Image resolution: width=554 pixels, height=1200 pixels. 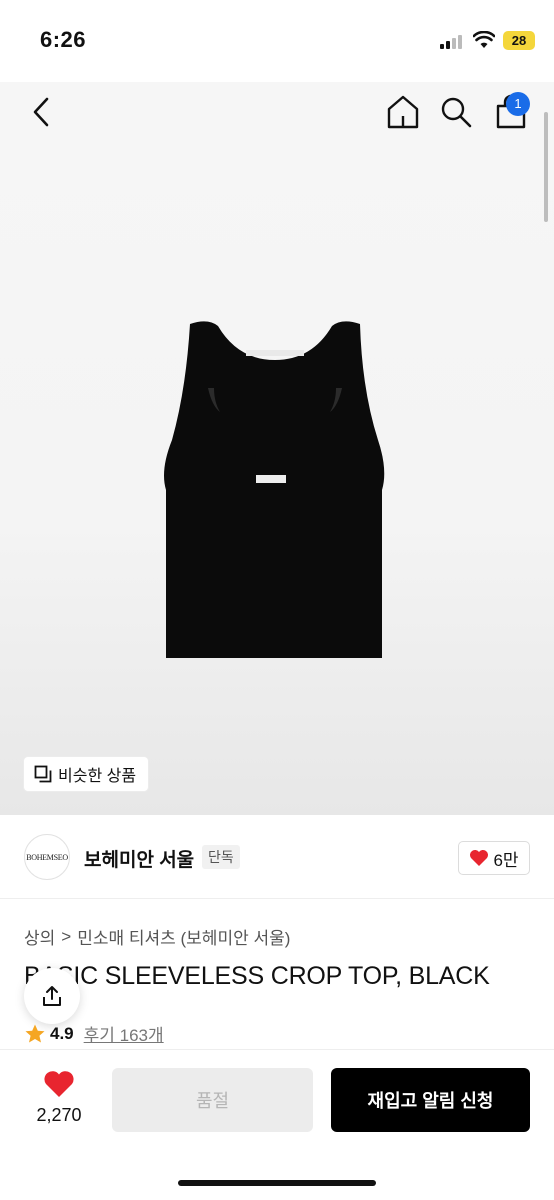 What do you see at coordinates (124, 1033) in the screenshot?
I see `review-link: 후기 163개` at bounding box center [124, 1033].